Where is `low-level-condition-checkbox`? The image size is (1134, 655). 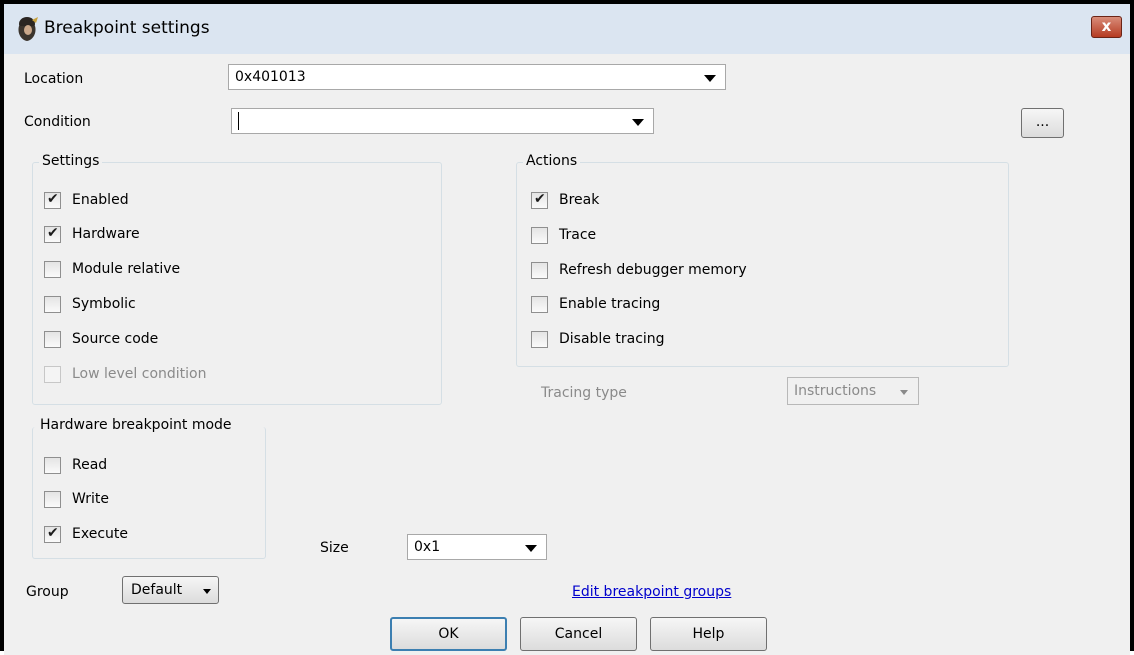 low-level-condition-checkbox is located at coordinates (52, 374).